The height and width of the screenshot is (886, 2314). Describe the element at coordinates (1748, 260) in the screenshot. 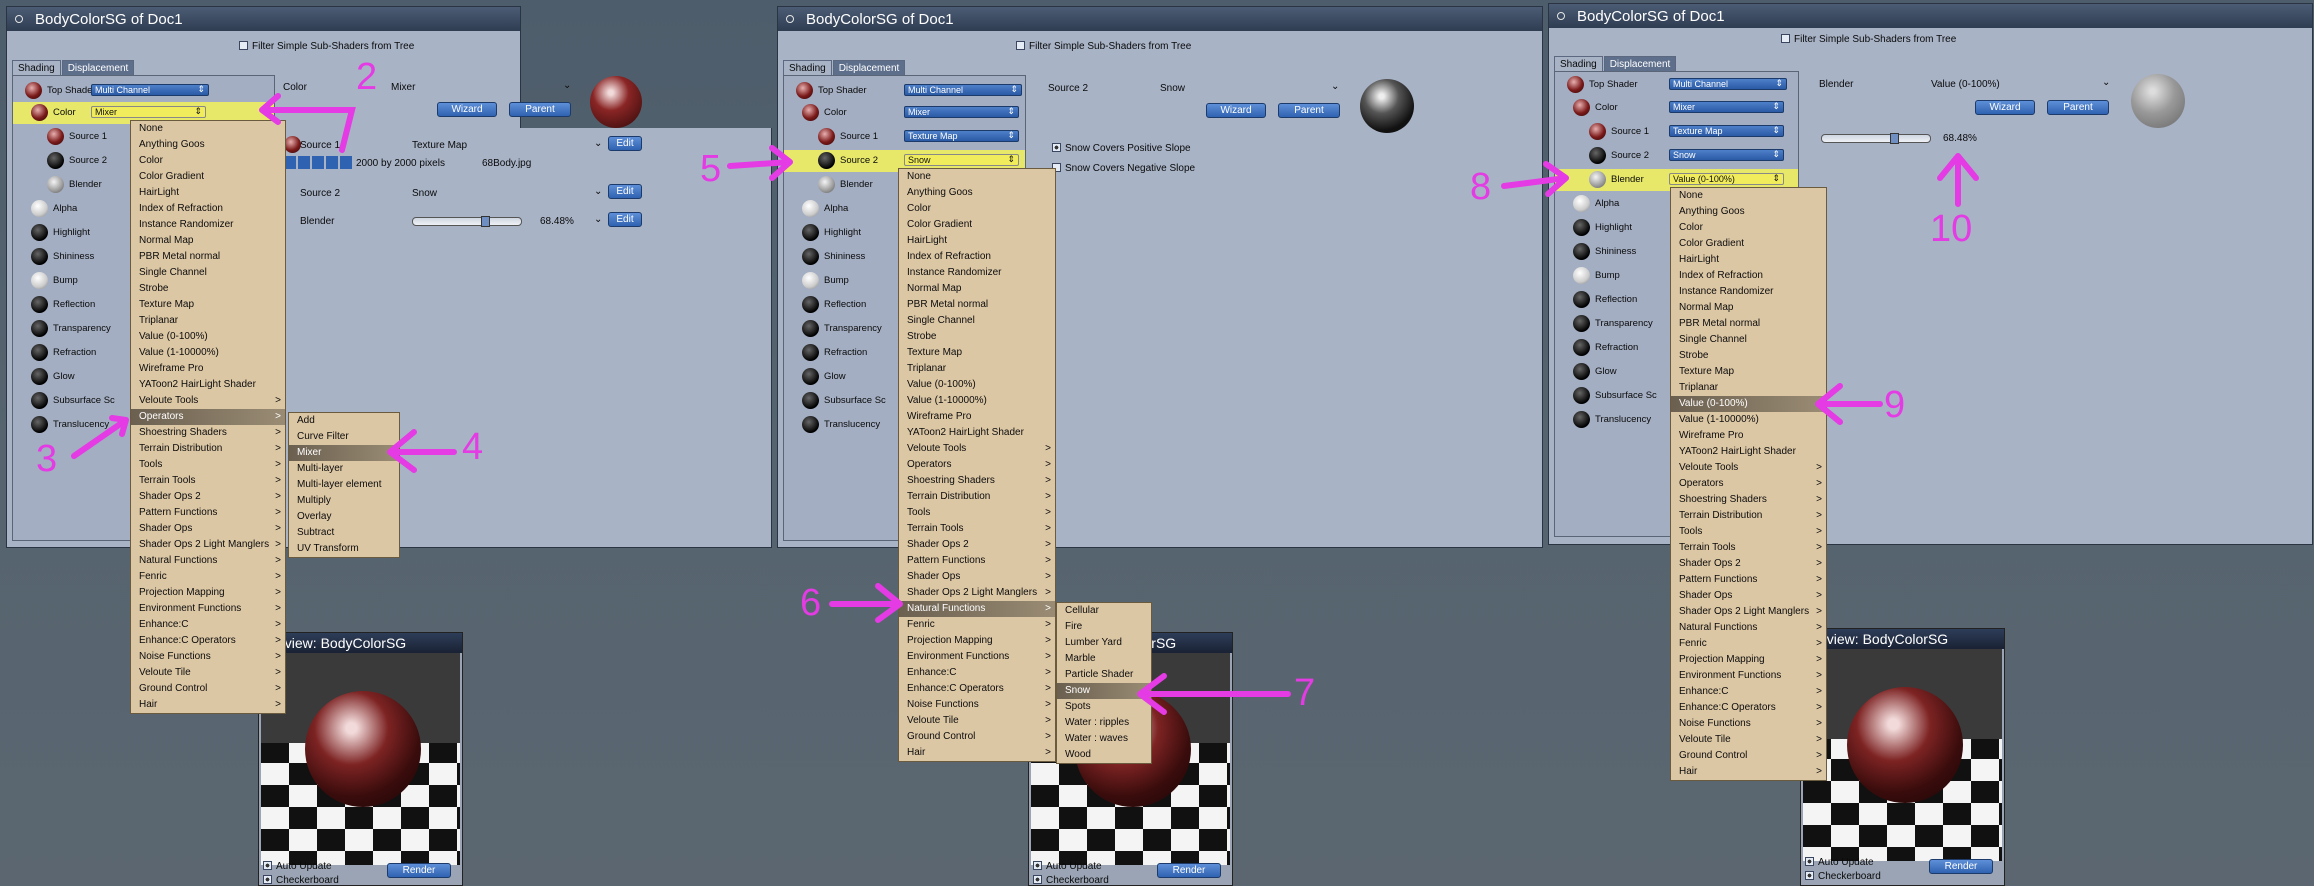

I see `menu-item: HairLight` at that location.